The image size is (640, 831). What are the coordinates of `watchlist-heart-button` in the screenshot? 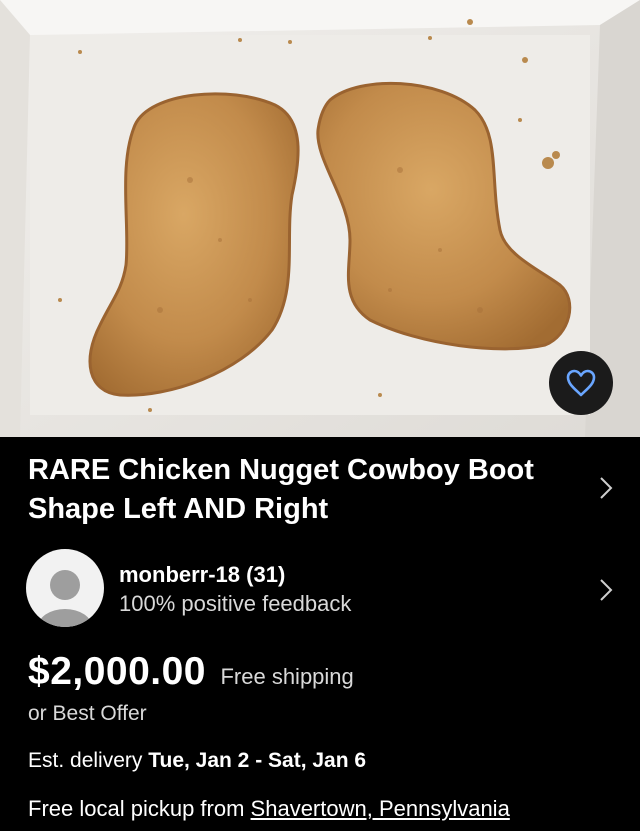 It's located at (581, 383).